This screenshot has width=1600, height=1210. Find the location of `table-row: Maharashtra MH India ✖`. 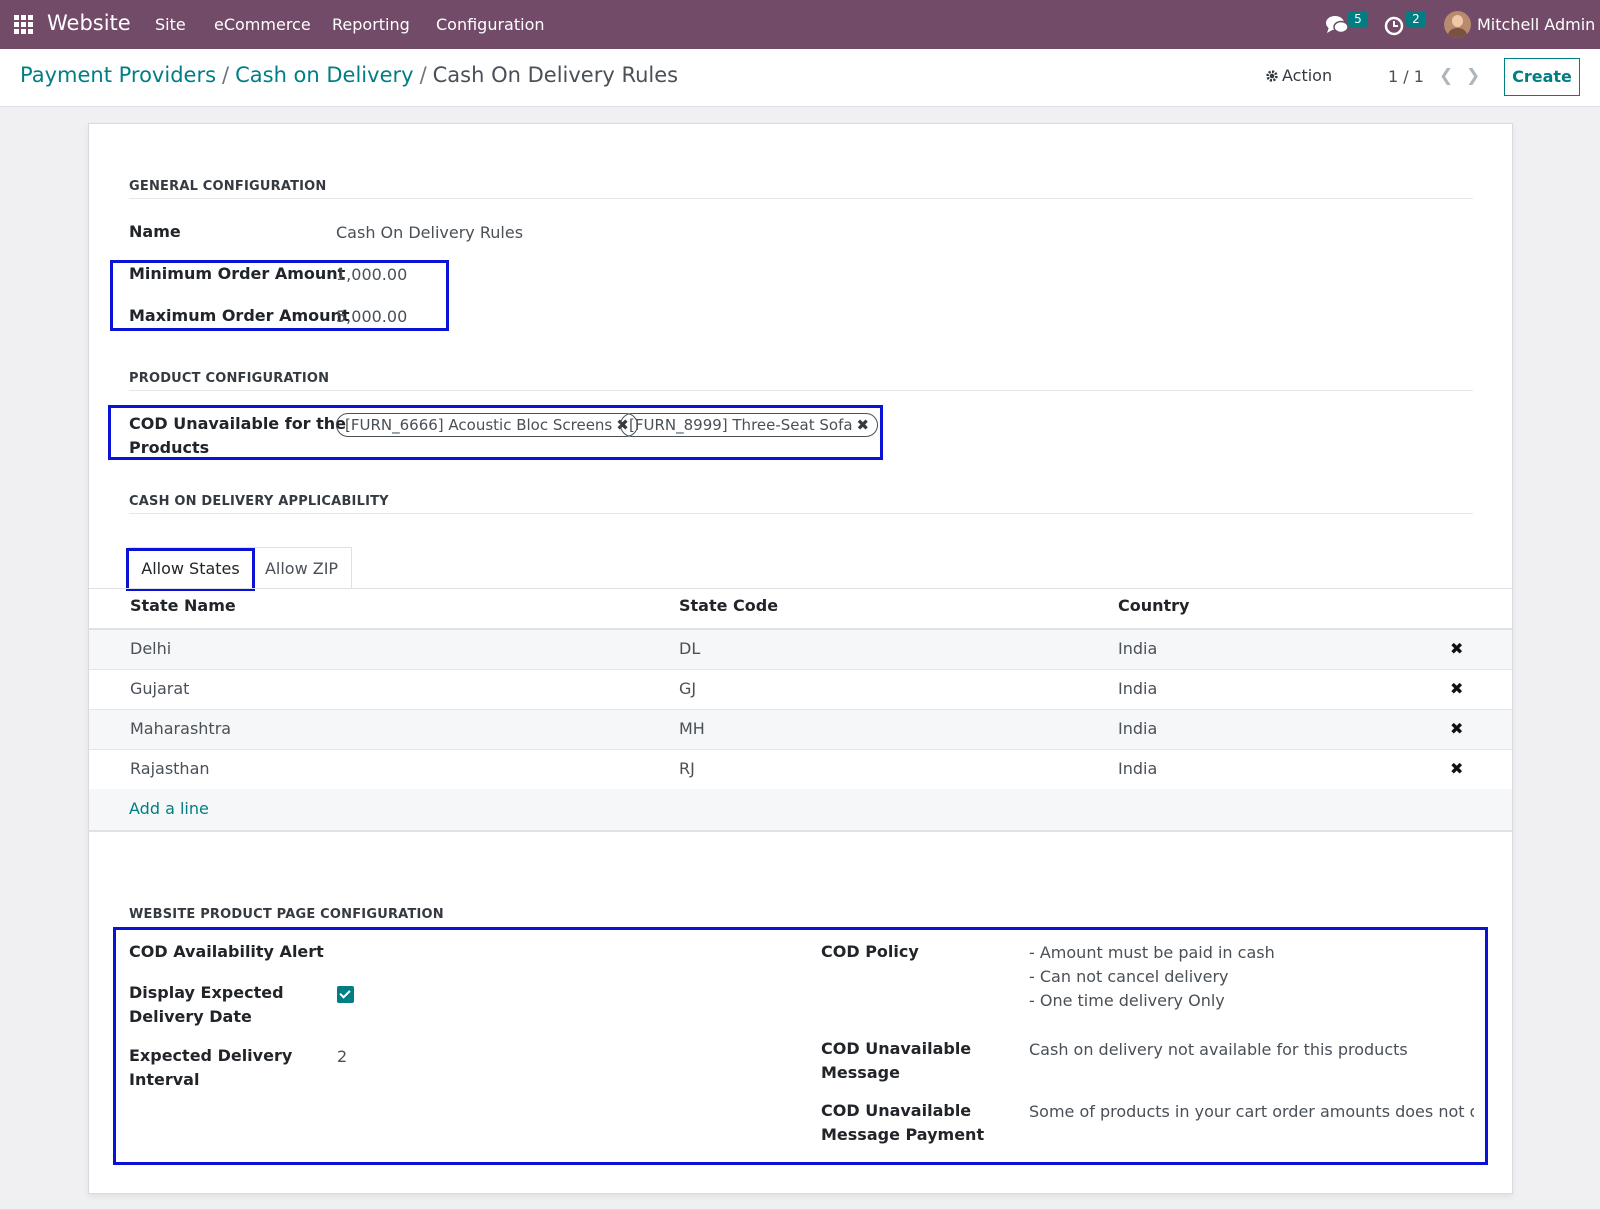

table-row: Maharashtra MH India ✖ is located at coordinates (800, 730).